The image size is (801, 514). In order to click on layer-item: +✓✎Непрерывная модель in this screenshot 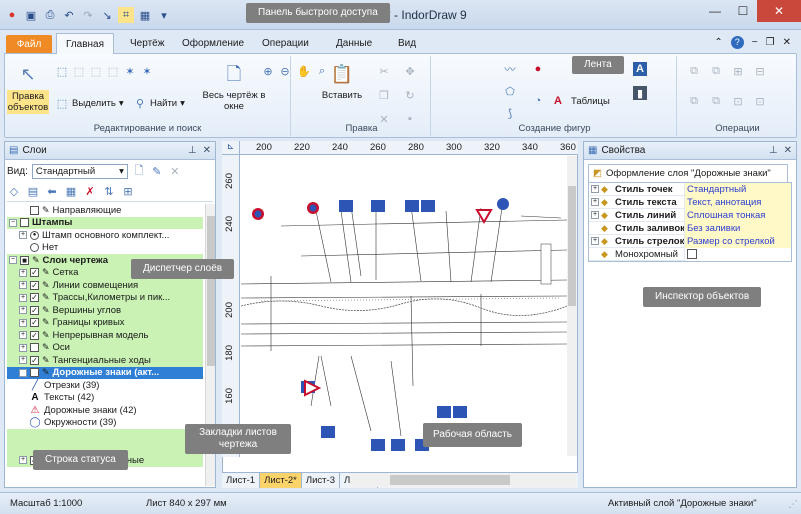, I will do `click(105, 335)`.